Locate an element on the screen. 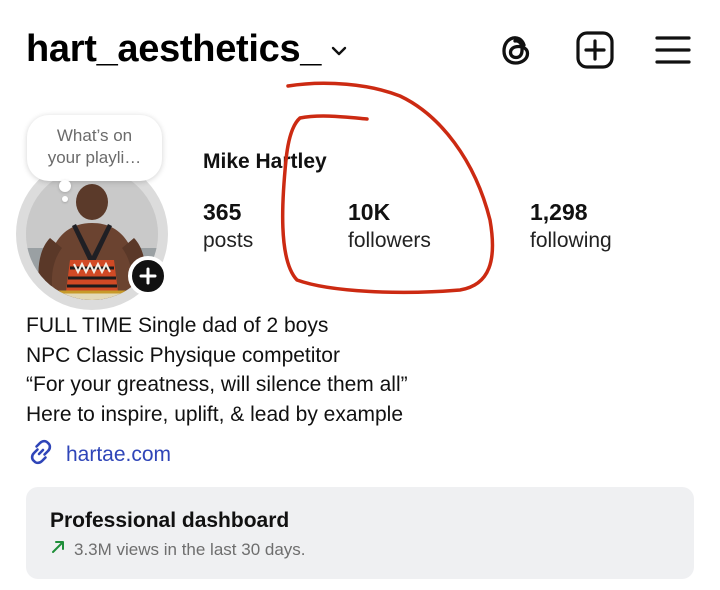 Image resolution: width=720 pixels, height=590 pixels. bio-line: NPC Classic Physique competitor is located at coordinates (183, 355).